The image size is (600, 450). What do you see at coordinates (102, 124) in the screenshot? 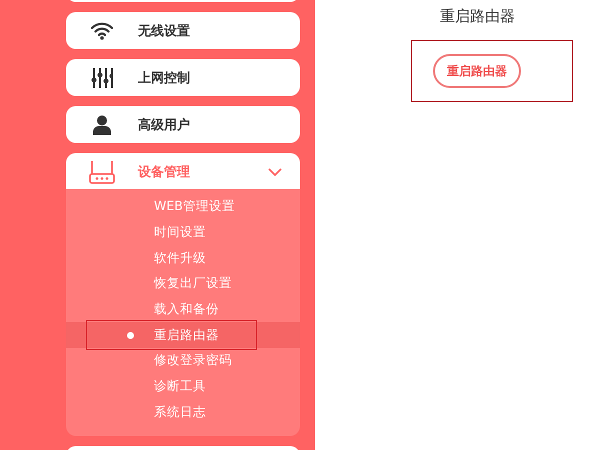
I see `user-icon` at bounding box center [102, 124].